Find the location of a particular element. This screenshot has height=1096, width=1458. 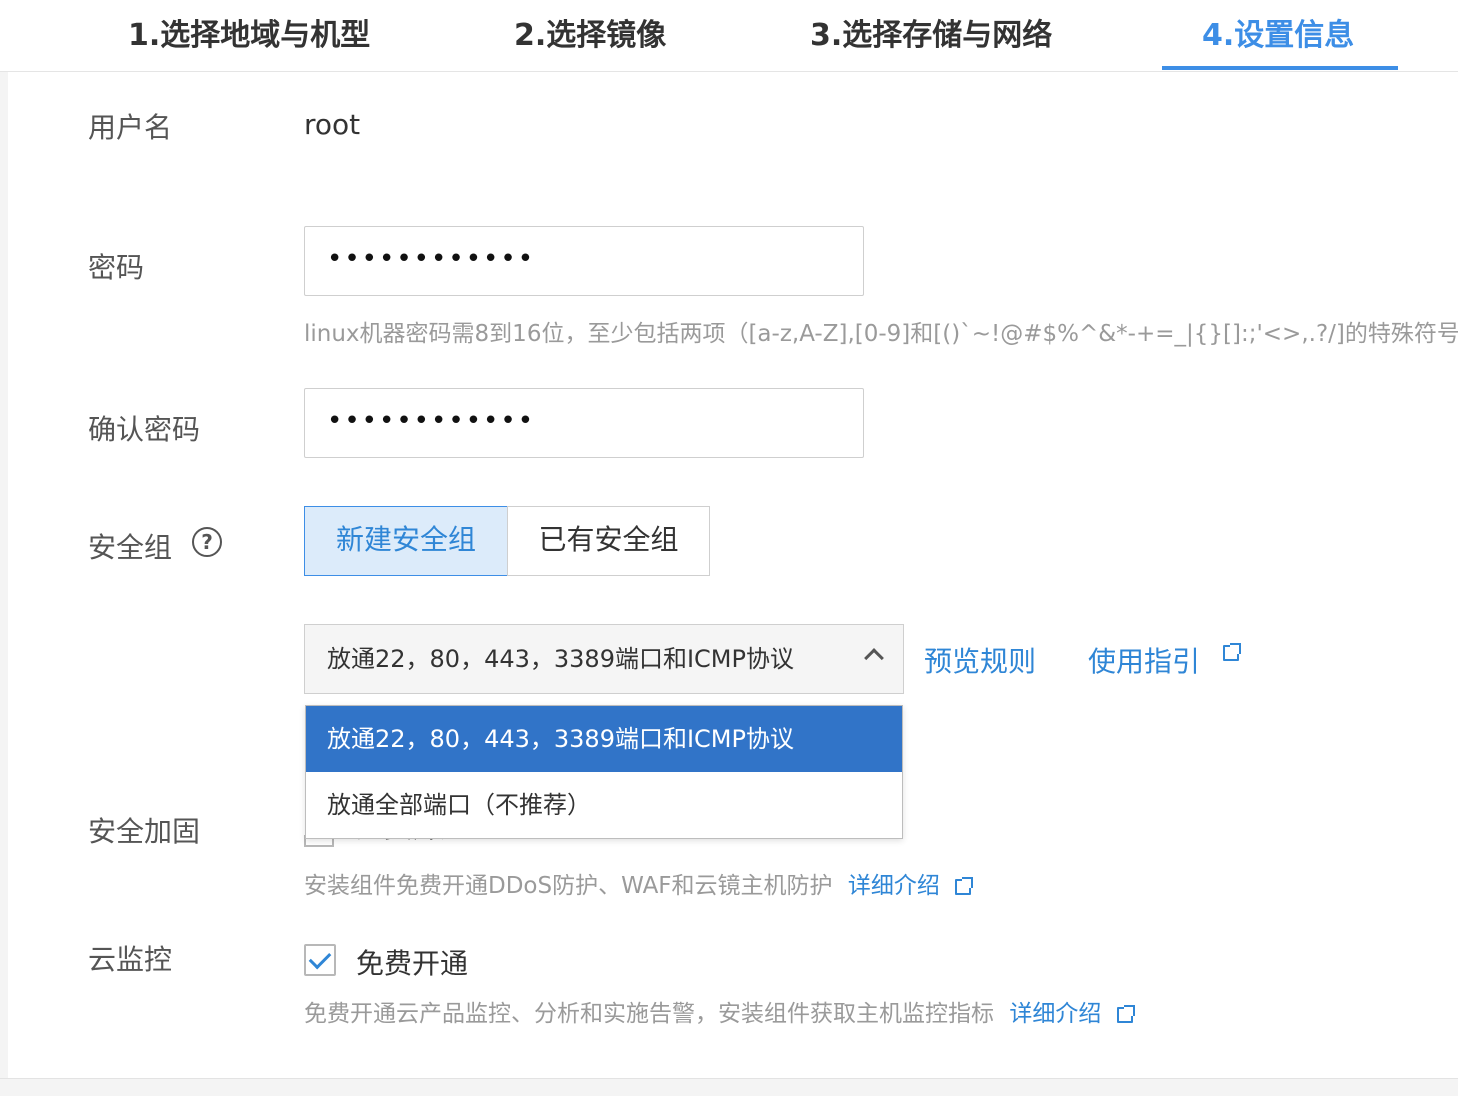

existing-security-group-toggle: 已有安全组 is located at coordinates (608, 541).